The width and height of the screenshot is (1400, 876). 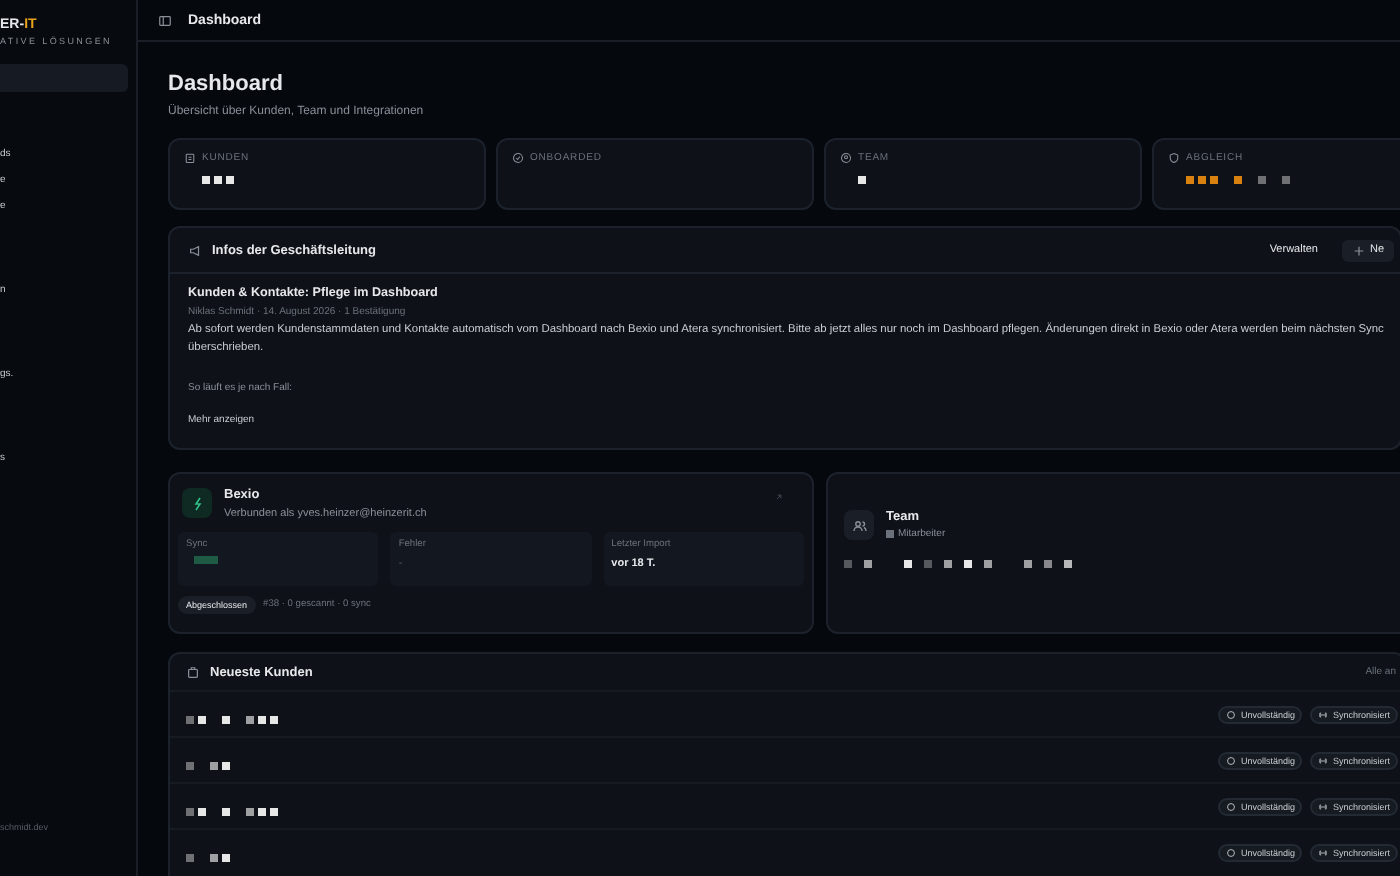 What do you see at coordinates (779, 497) in the screenshot?
I see `external-link-icon` at bounding box center [779, 497].